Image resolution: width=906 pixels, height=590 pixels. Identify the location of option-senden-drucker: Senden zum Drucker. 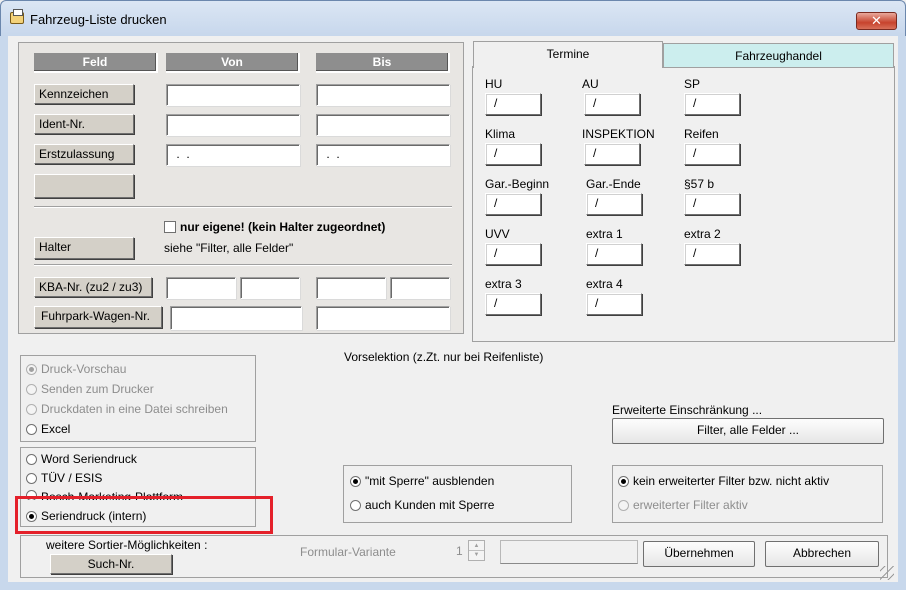
(90, 389).